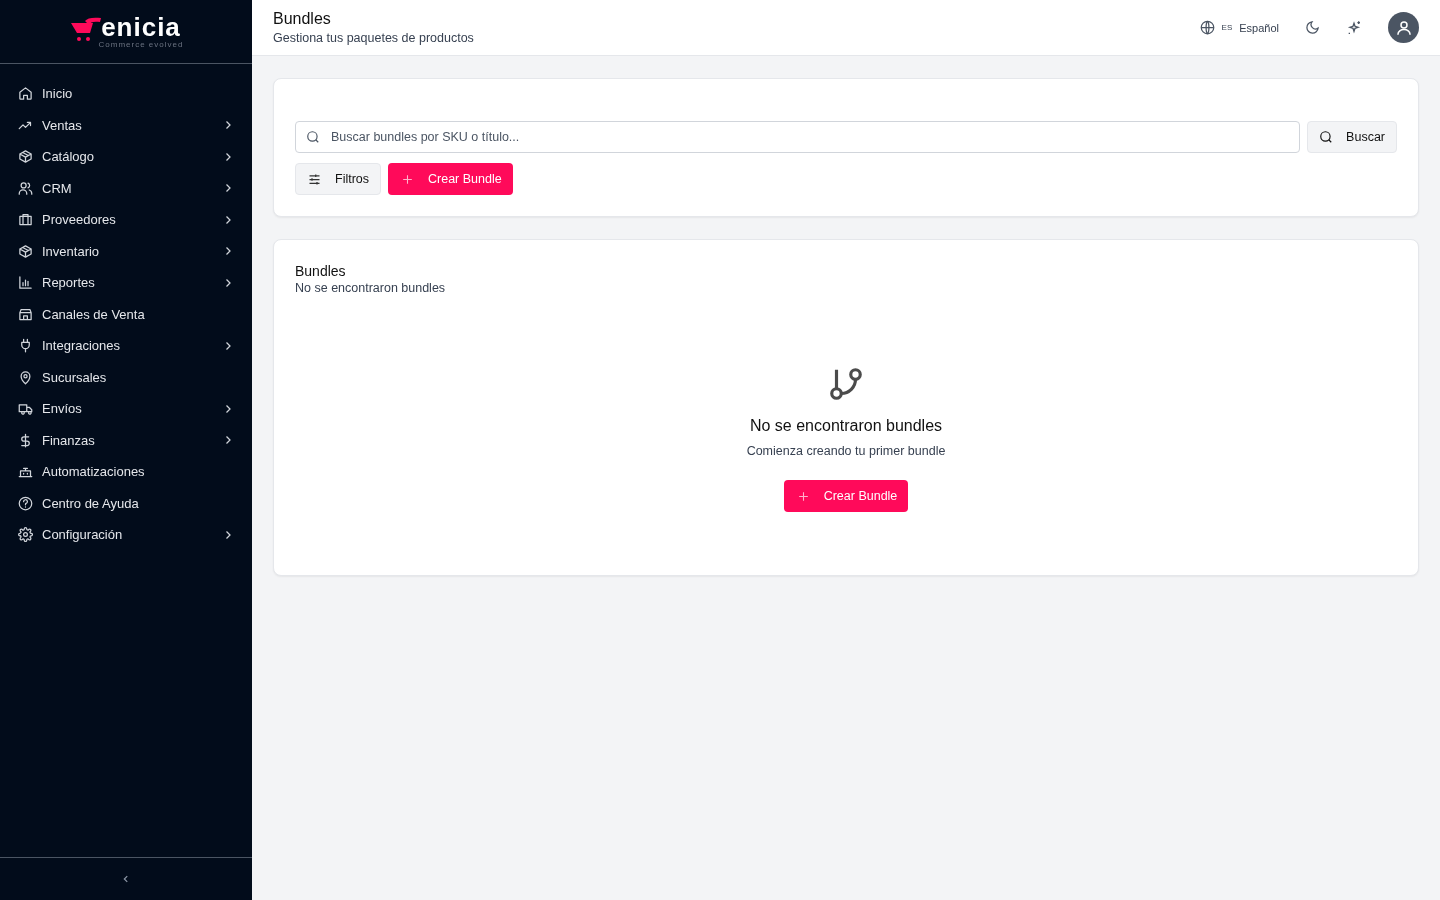 This screenshot has width=1440, height=900. What do you see at coordinates (846, 451) in the screenshot?
I see `empty-message: Comienza creando tu primer bundle` at bounding box center [846, 451].